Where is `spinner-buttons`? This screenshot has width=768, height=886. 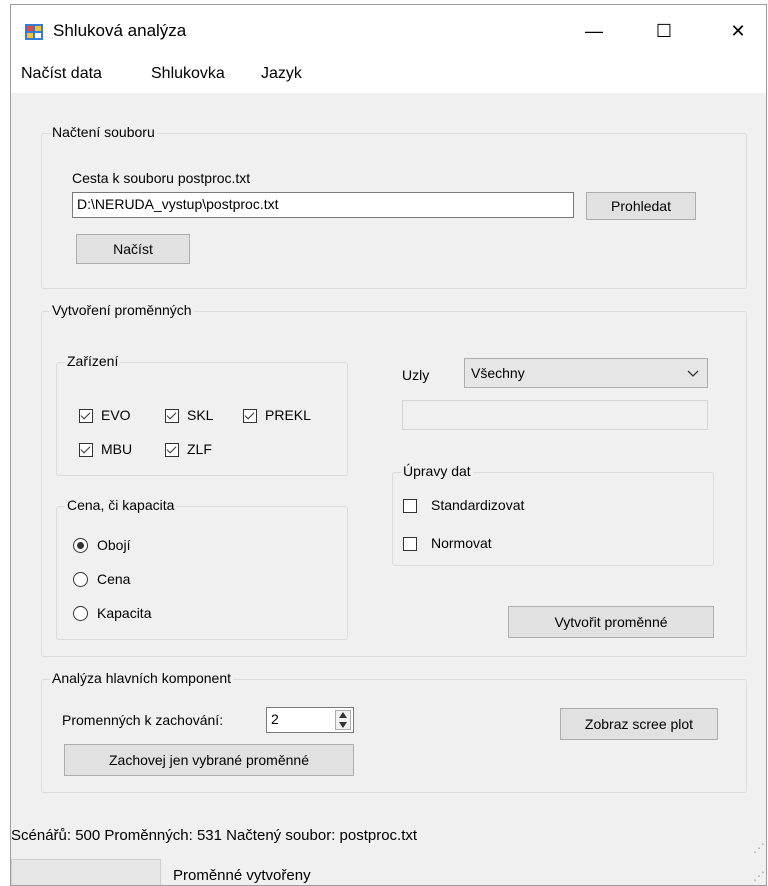 spinner-buttons is located at coordinates (343, 720).